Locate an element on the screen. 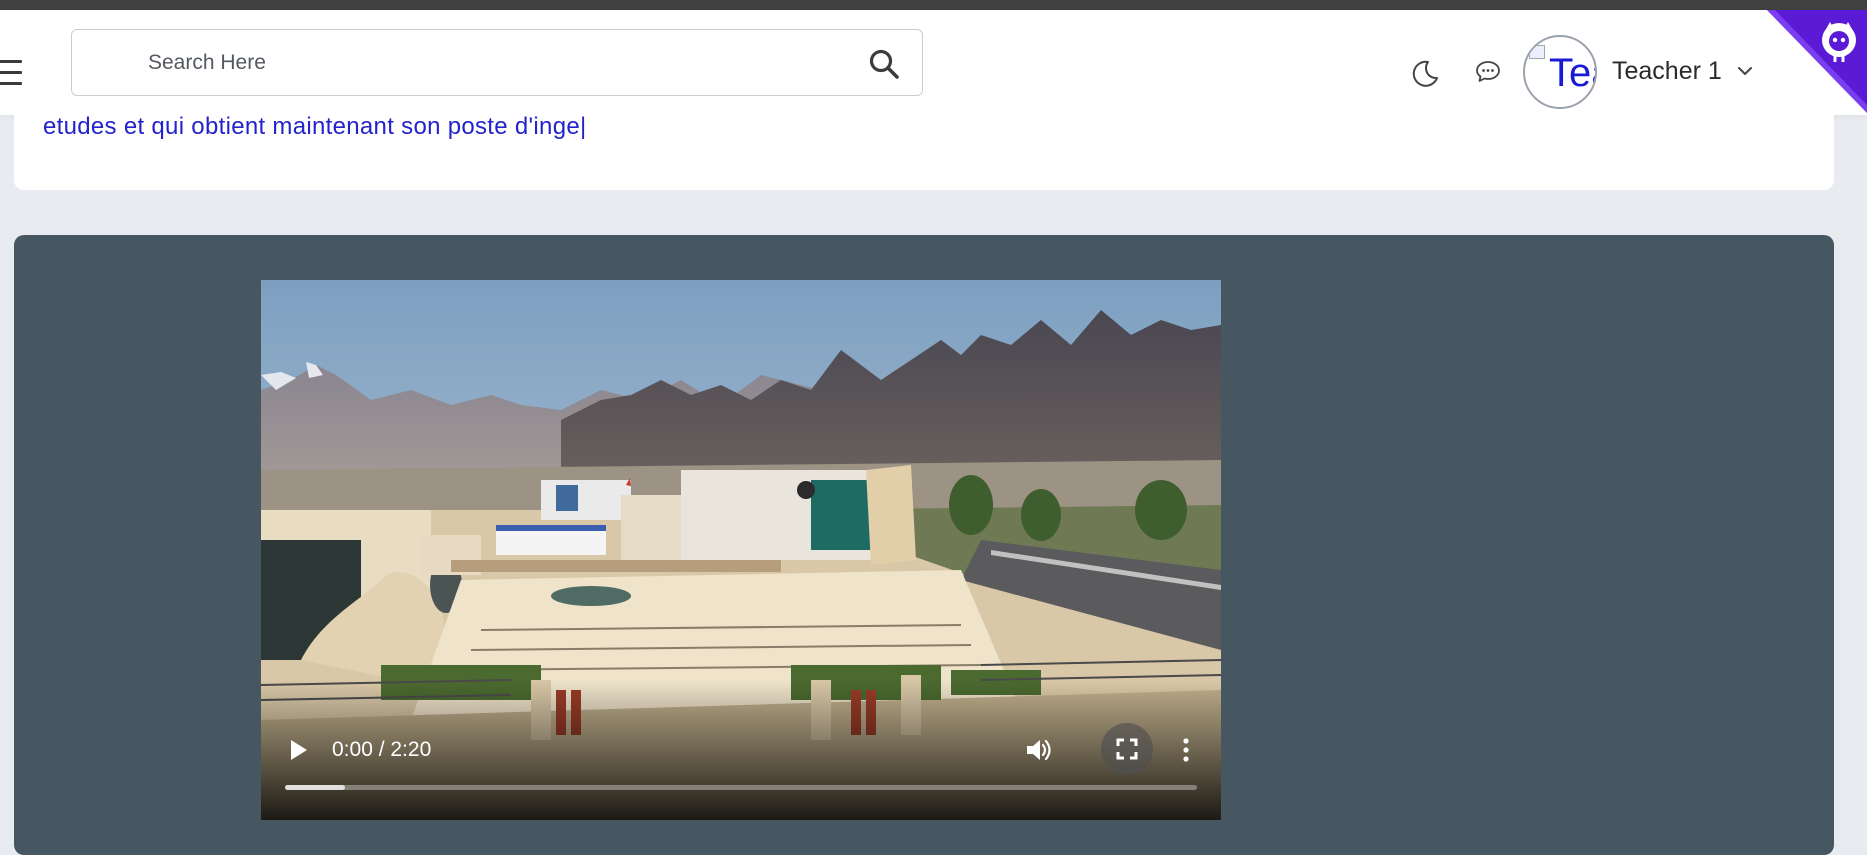 This screenshot has width=1867, height=855. search-input is located at coordinates (488, 63).